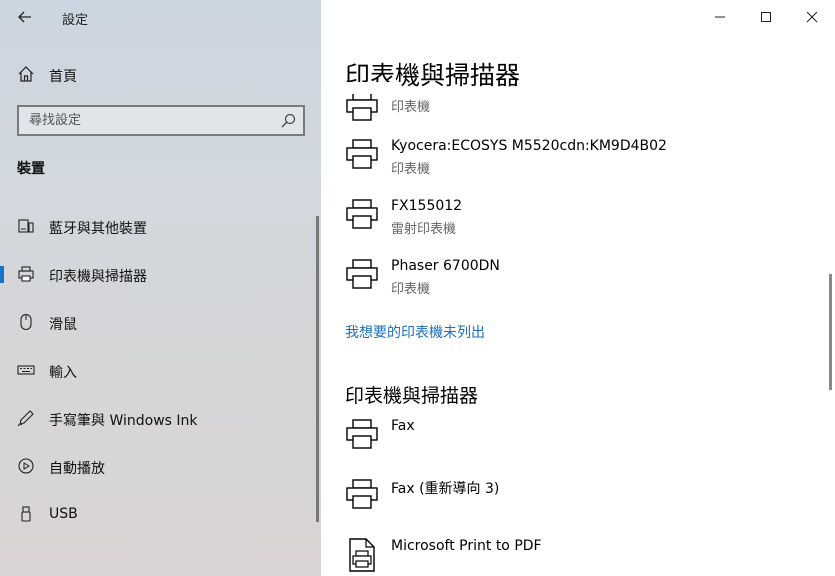 Image resolution: width=835 pixels, height=576 pixels. Describe the element at coordinates (575, 448) in the screenshot. I see `printer-item: Fax` at that location.